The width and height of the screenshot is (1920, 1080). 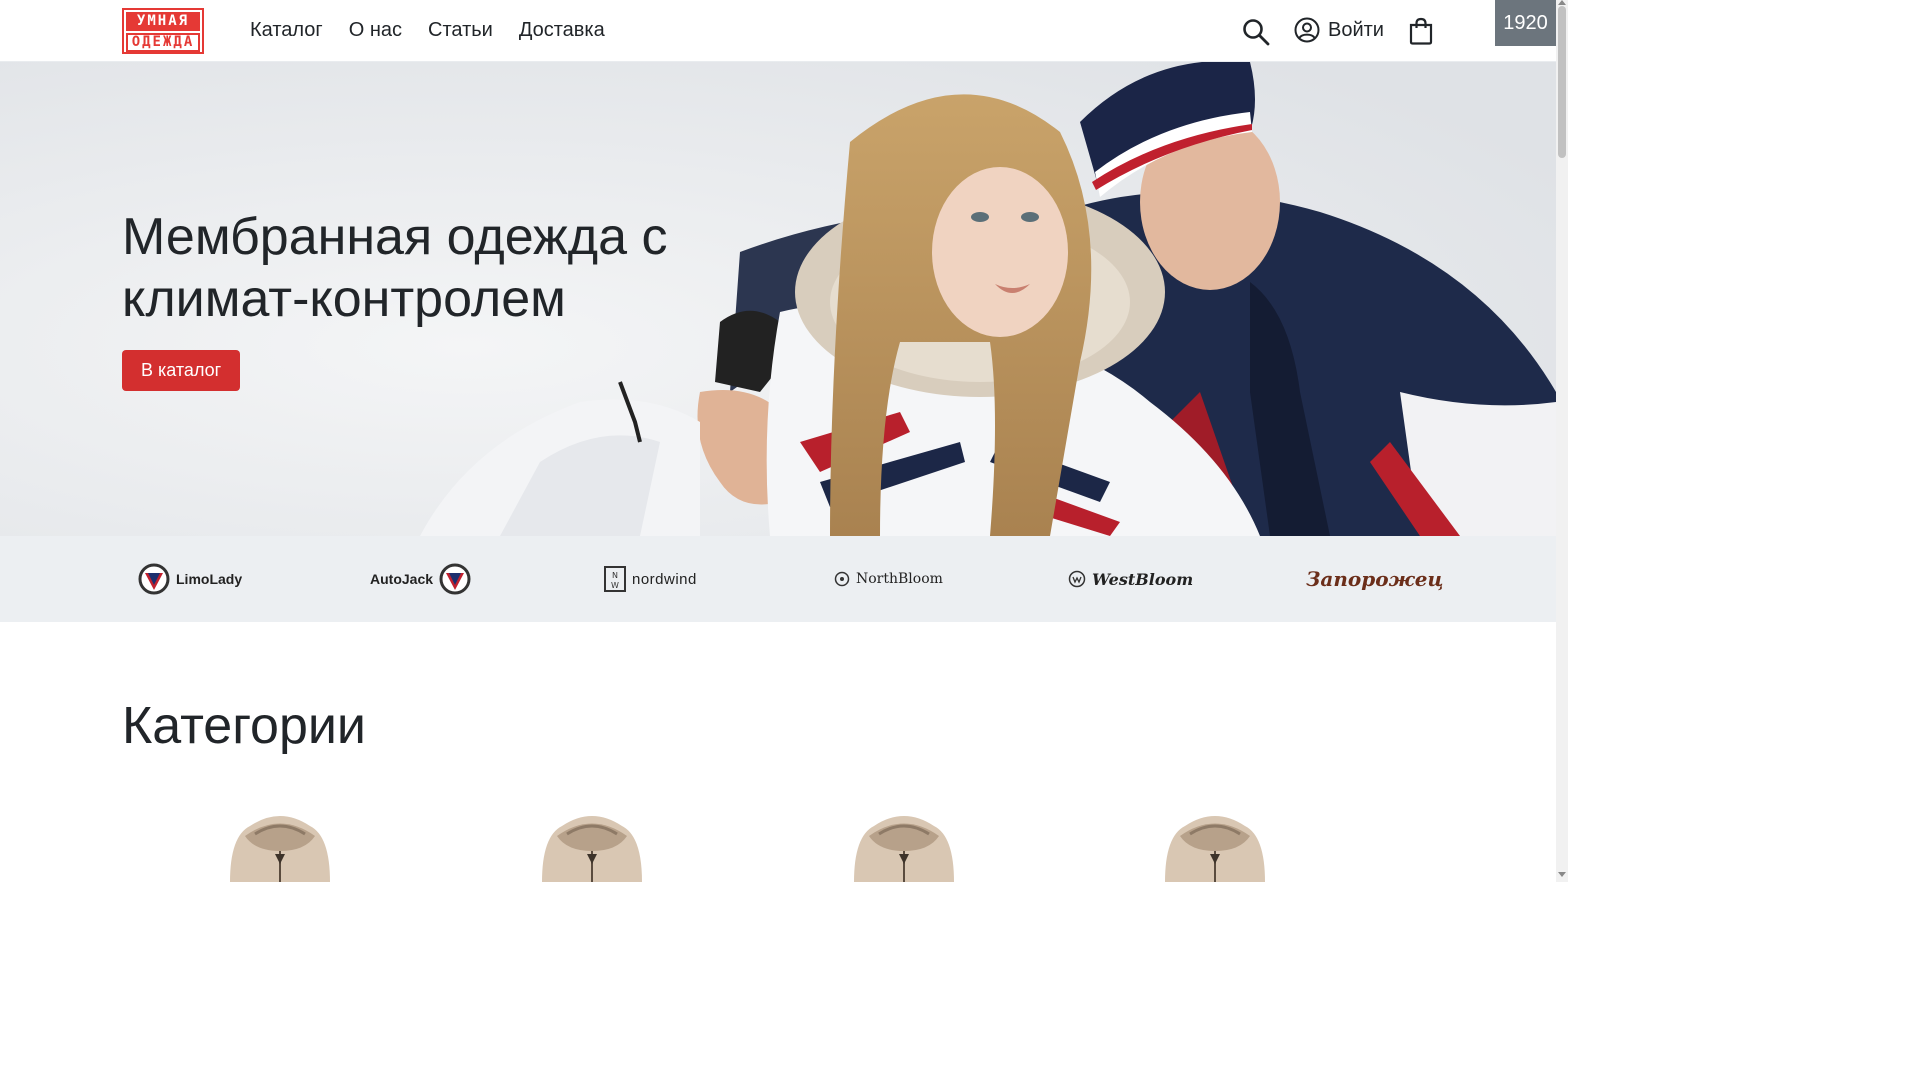 What do you see at coordinates (899, 579) in the screenshot?
I see `brand-name: NorthBloom` at bounding box center [899, 579].